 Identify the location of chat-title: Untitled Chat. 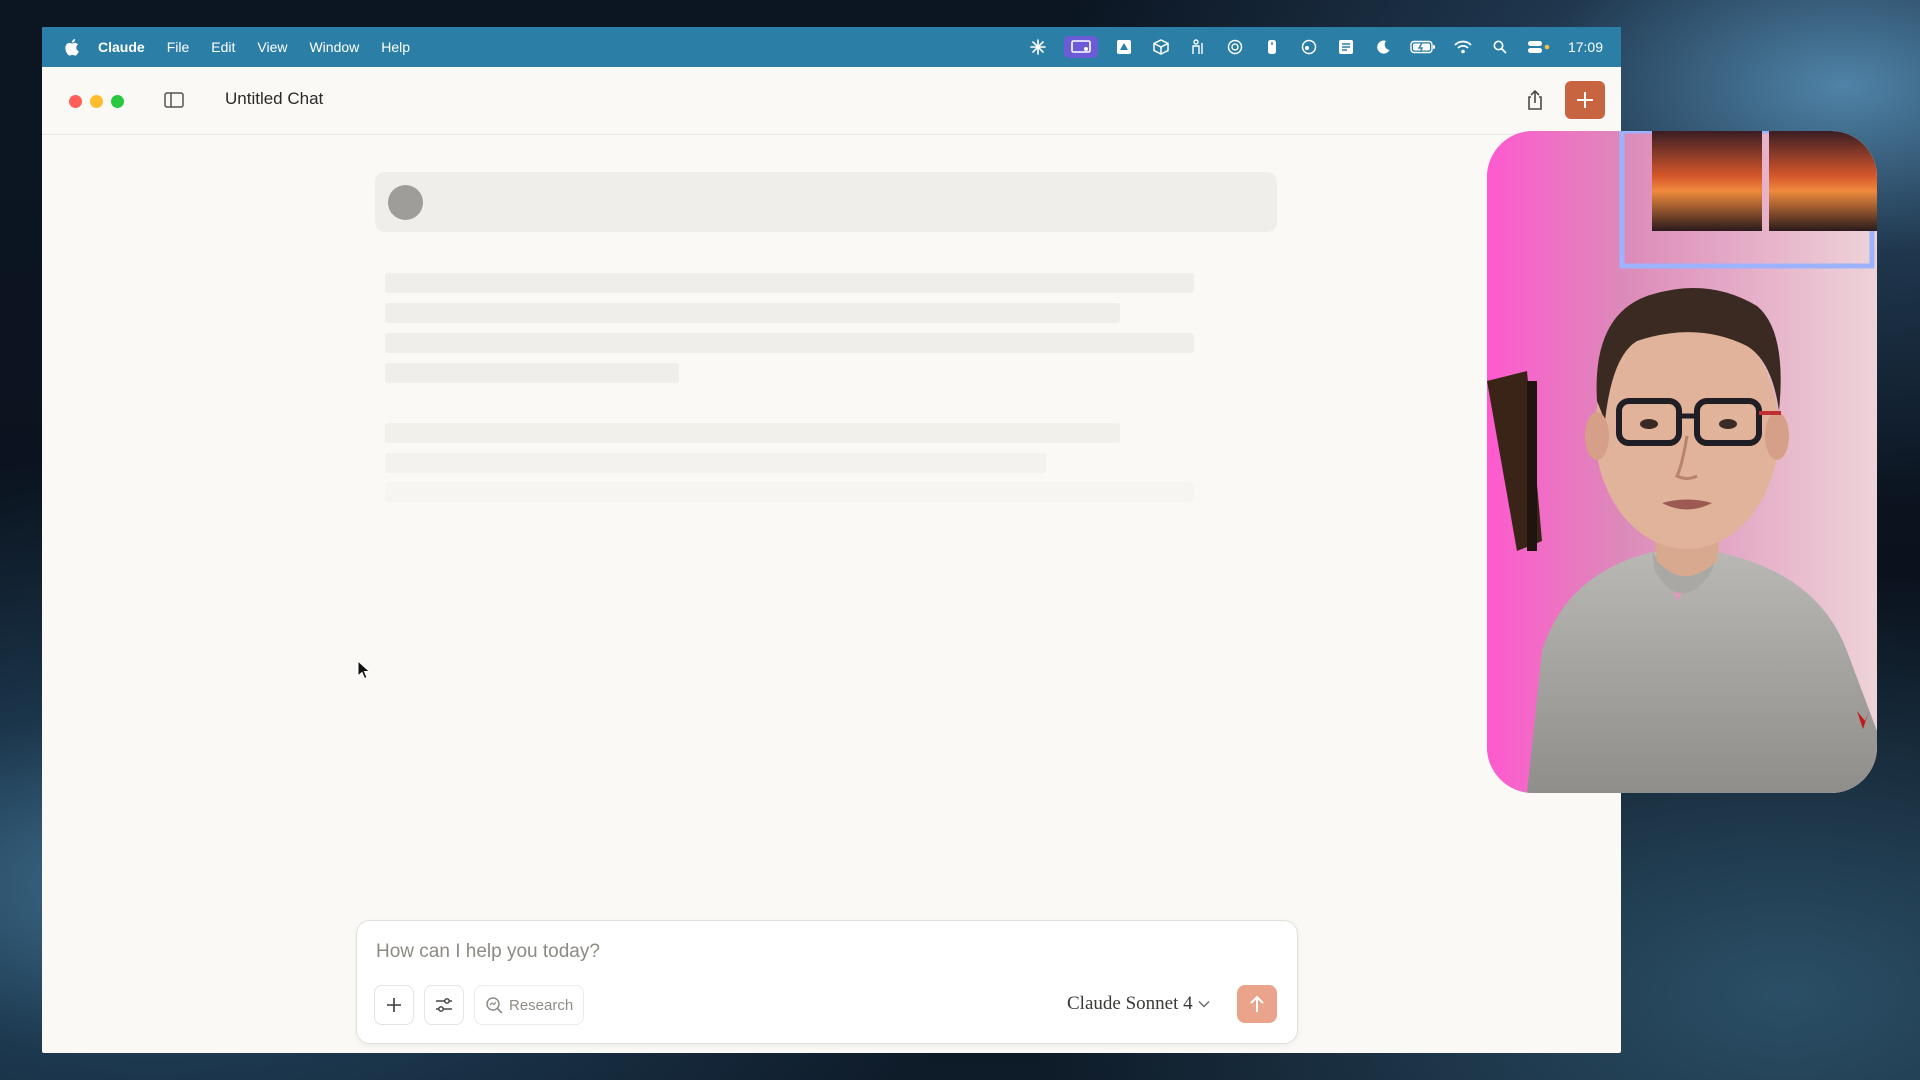
(274, 99).